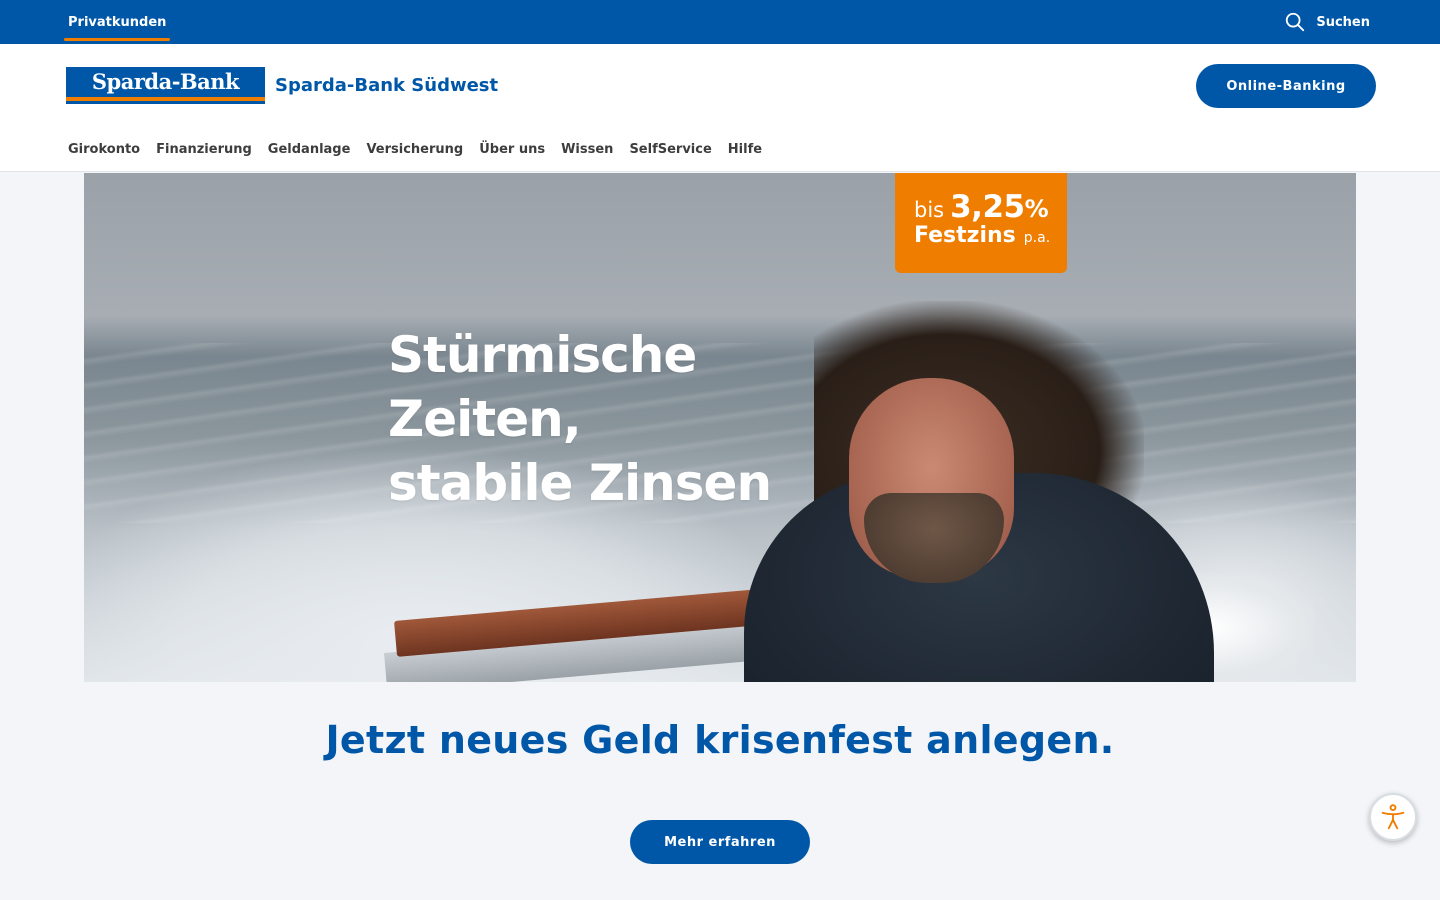 Image resolution: width=1440 pixels, height=900 pixels. I want to click on search-icon, so click(1295, 22).